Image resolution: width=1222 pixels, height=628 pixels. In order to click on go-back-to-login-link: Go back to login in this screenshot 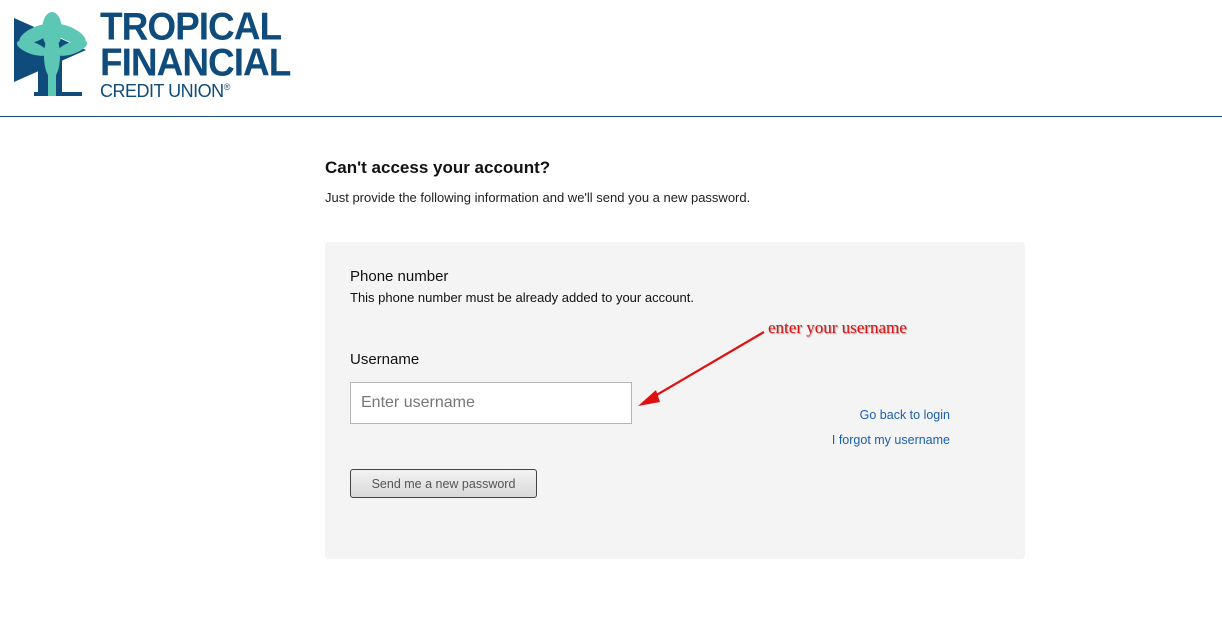, I will do `click(905, 415)`.